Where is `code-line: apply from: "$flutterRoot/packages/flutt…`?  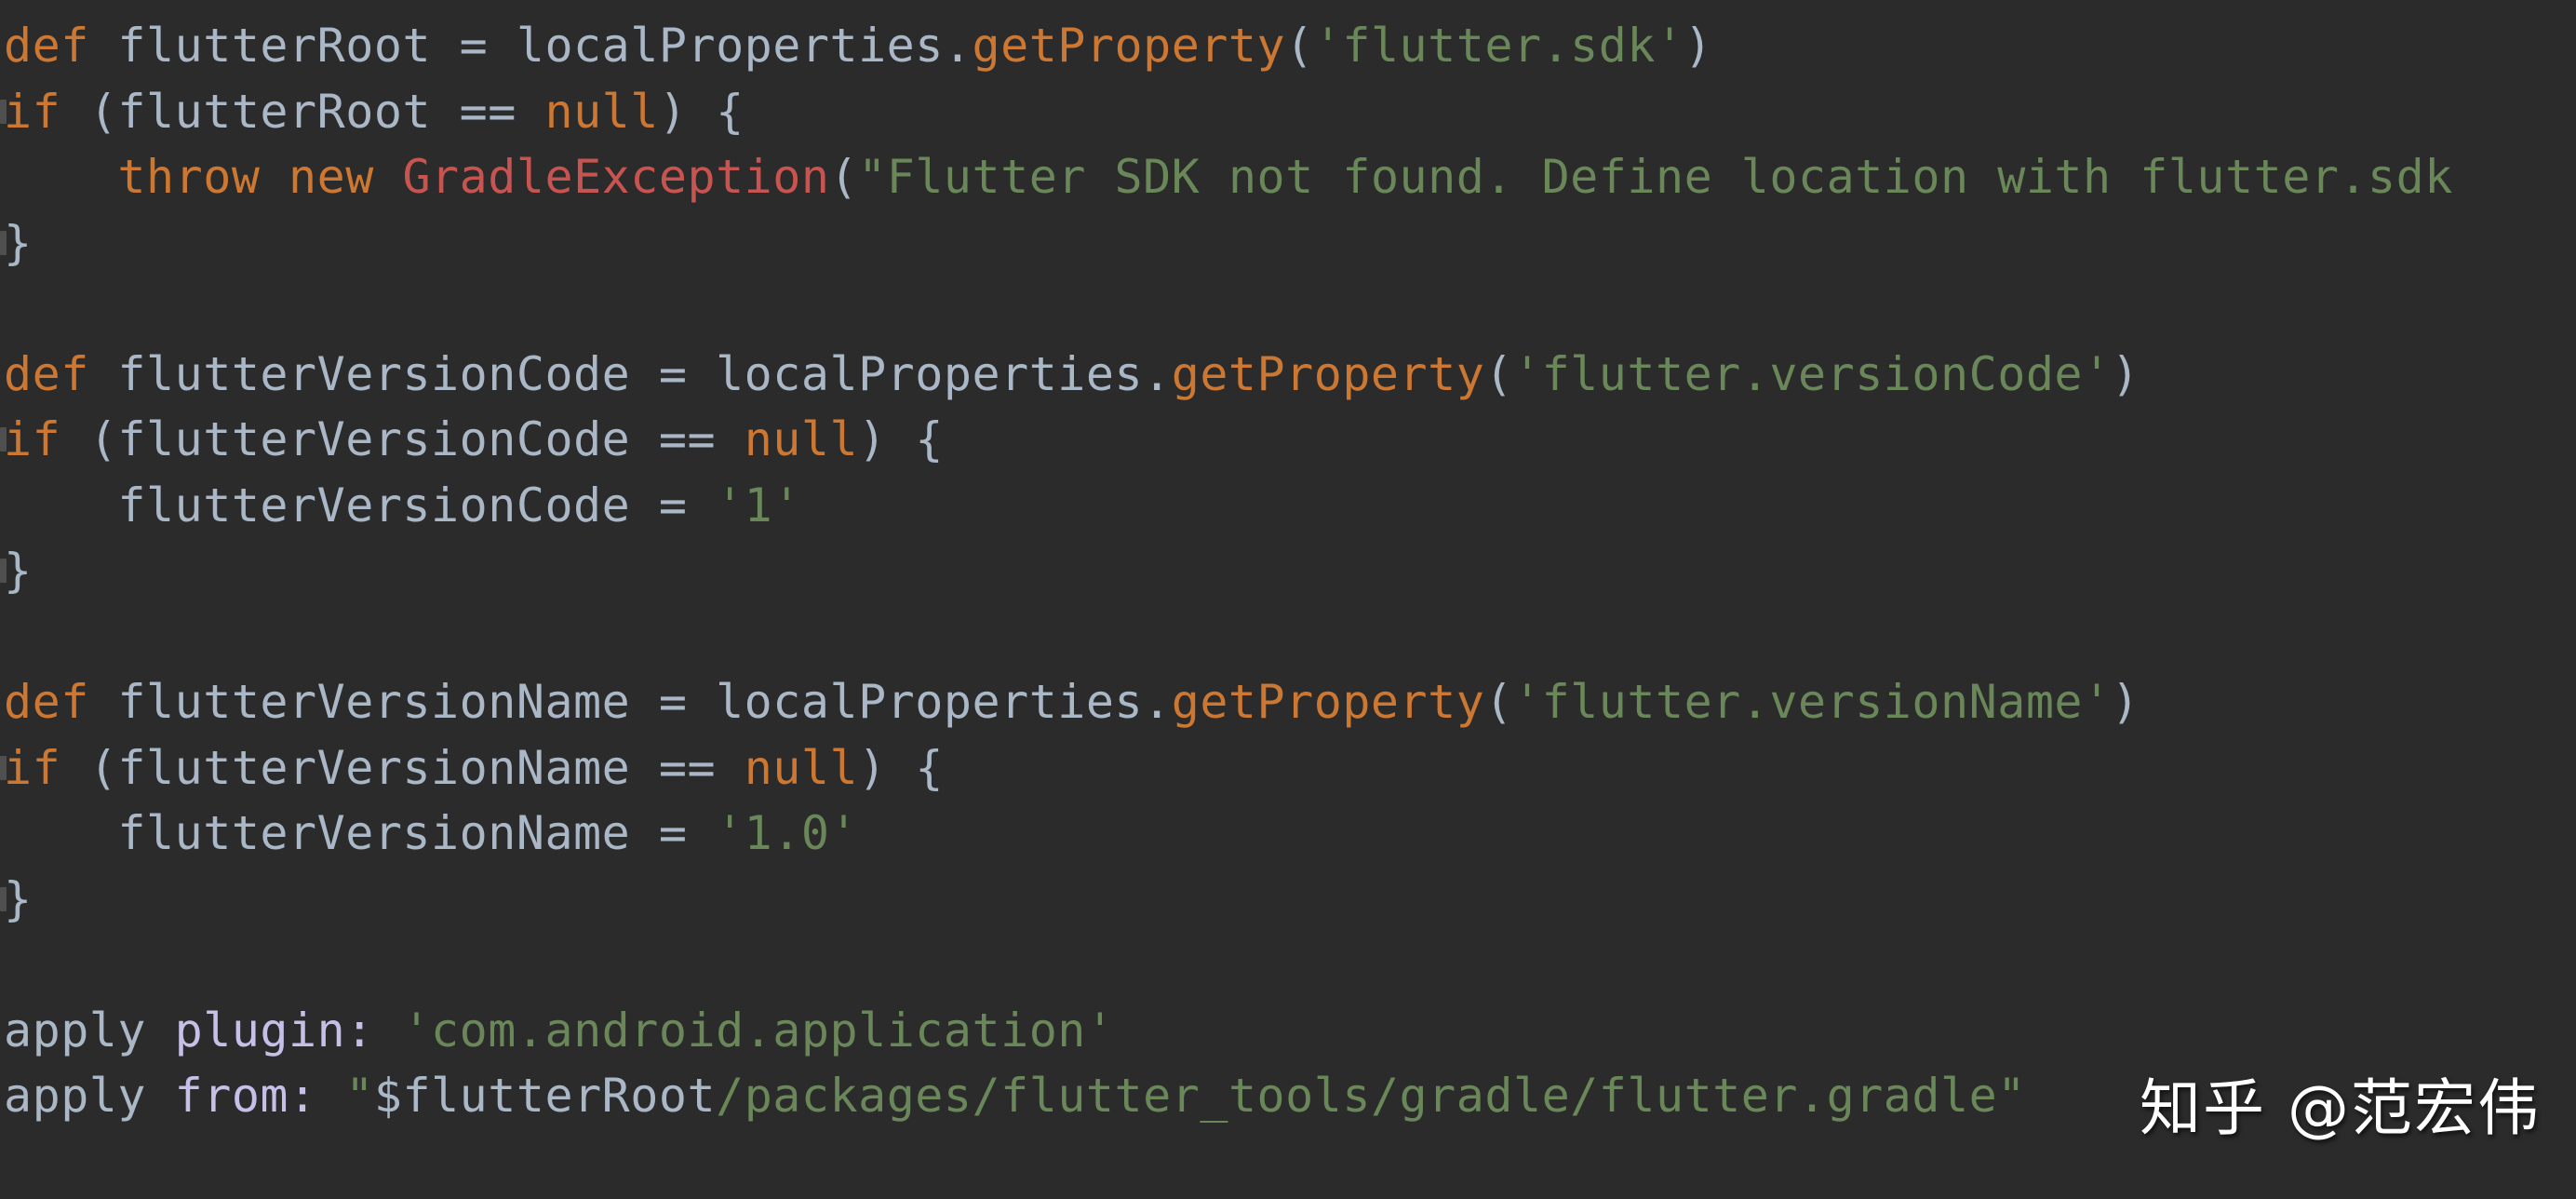
code-line: apply from: "$flutterRoot/packages/flutt… is located at coordinates (1288, 1096).